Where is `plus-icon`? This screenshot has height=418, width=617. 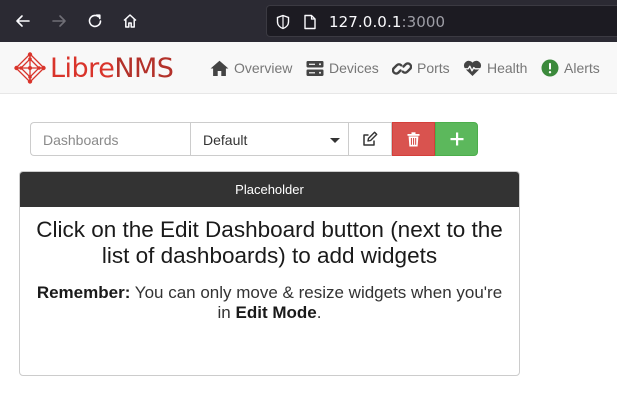 plus-icon is located at coordinates (456, 139).